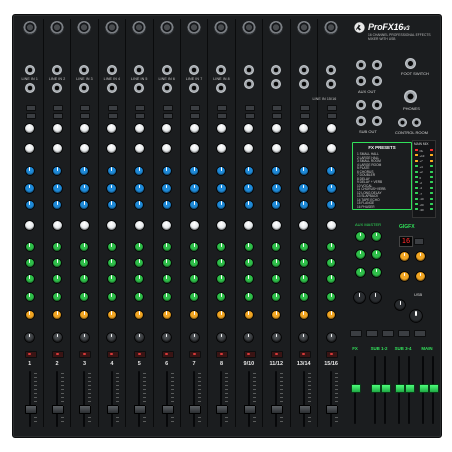 Image resolution: width=452 pixels, height=452 pixels. What do you see at coordinates (361, 81) in the screenshot?
I see `aux-out-jack` at bounding box center [361, 81].